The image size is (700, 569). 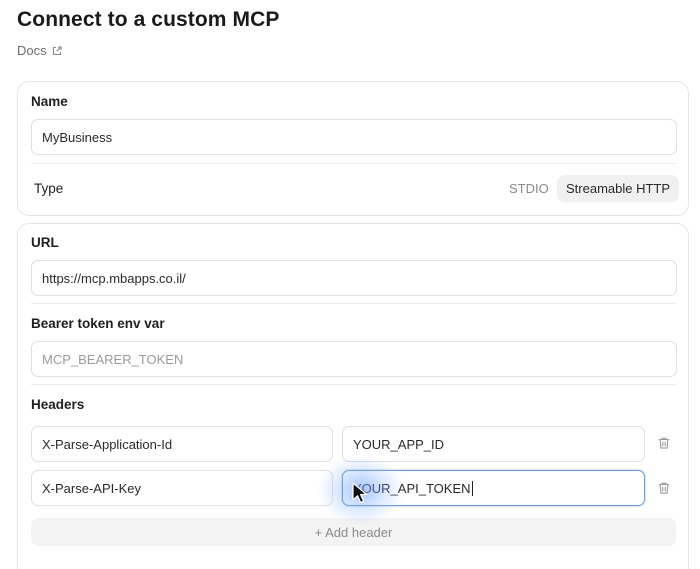 I want to click on bearer-token-field: MCP_BEARER_TOKEN, so click(x=354, y=359).